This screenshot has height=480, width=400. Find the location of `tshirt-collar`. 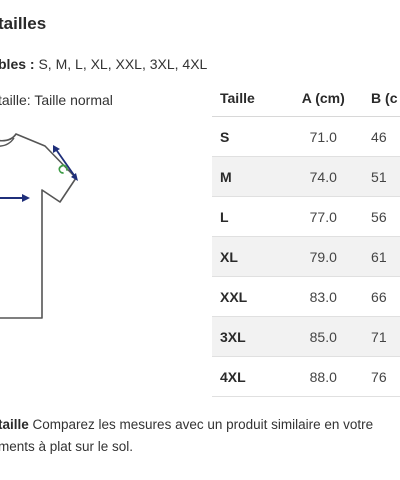

tshirt-collar is located at coordinates (7, 142).